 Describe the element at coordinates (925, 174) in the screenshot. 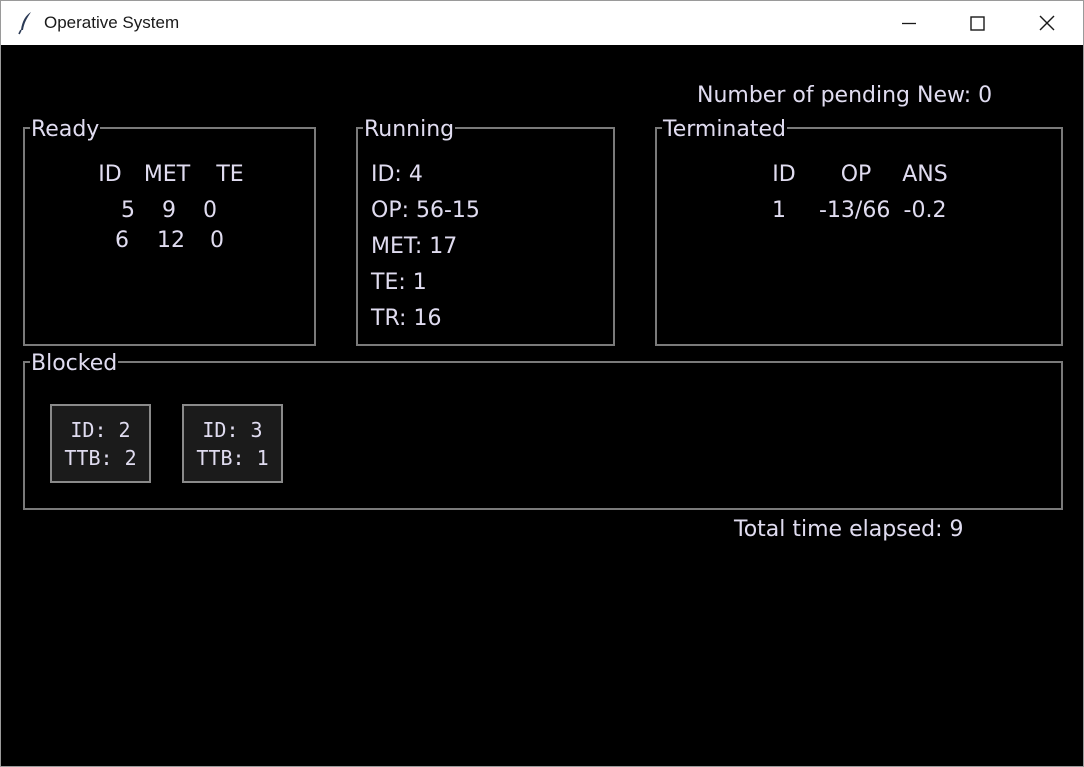

I see `terminated-header-ans: ANS` at that location.